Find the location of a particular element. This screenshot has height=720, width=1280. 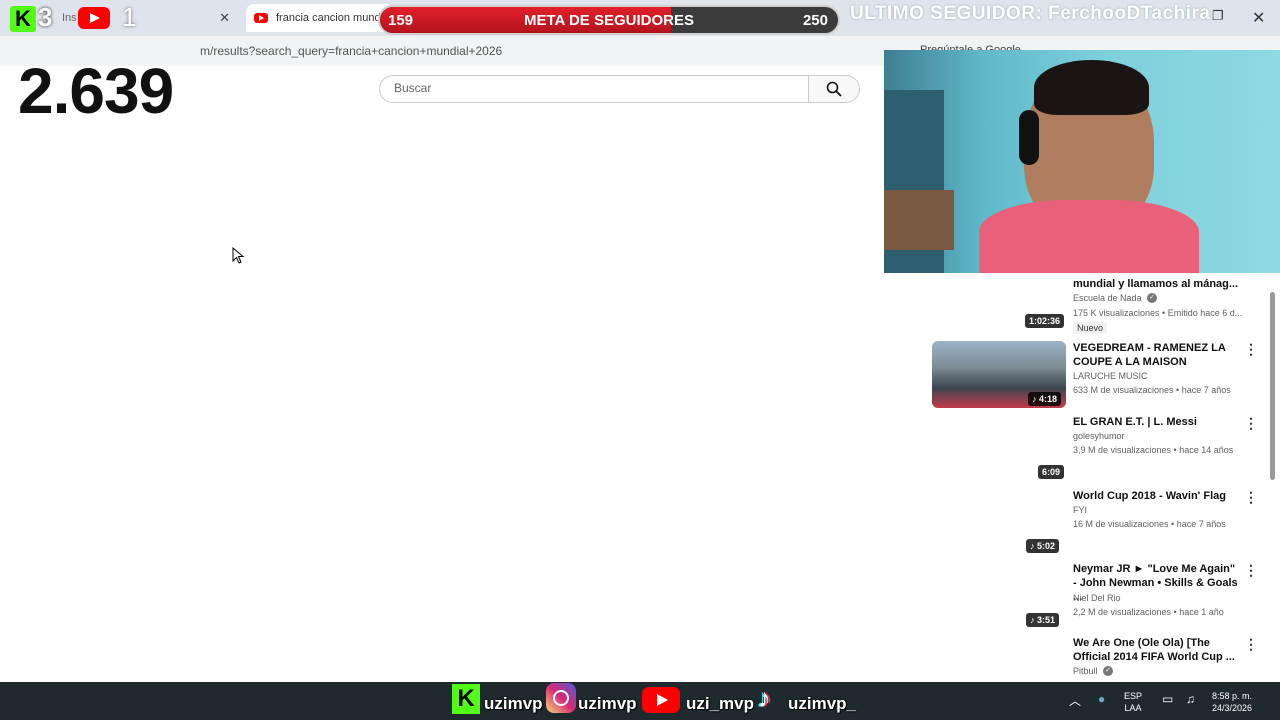

kick-follower-count: 3 is located at coordinates (45, 17).